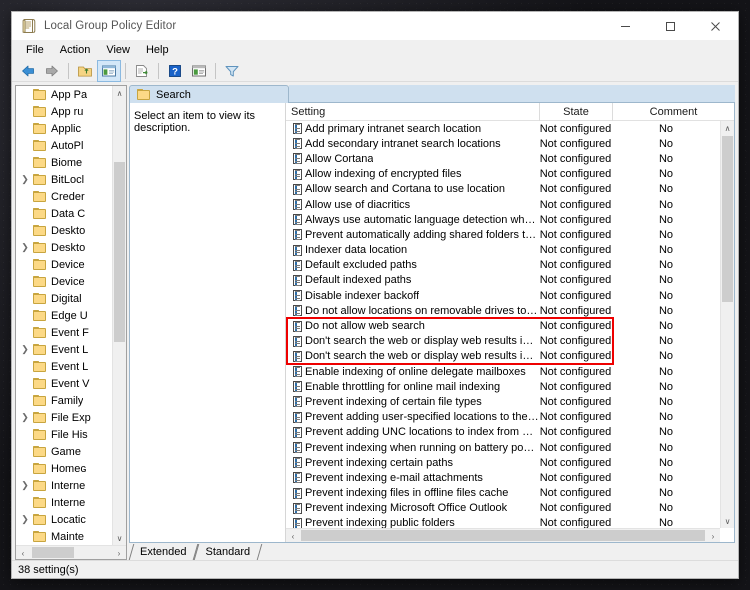  What do you see at coordinates (199, 71) in the screenshot?
I see `properties-icon` at bounding box center [199, 71].